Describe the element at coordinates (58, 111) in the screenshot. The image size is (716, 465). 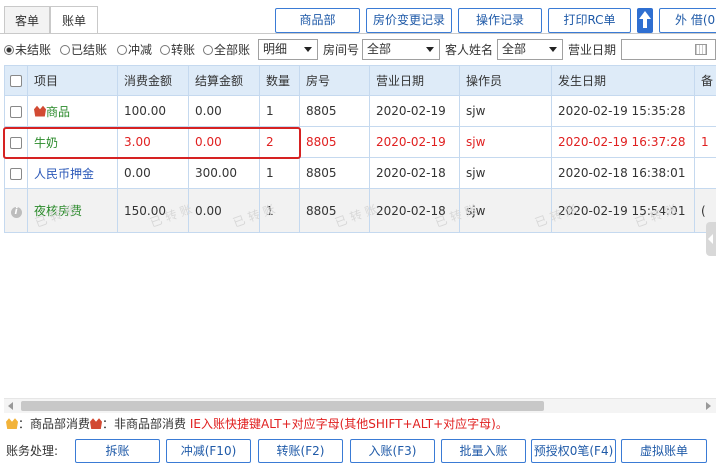
I see `item-name: 商品` at that location.